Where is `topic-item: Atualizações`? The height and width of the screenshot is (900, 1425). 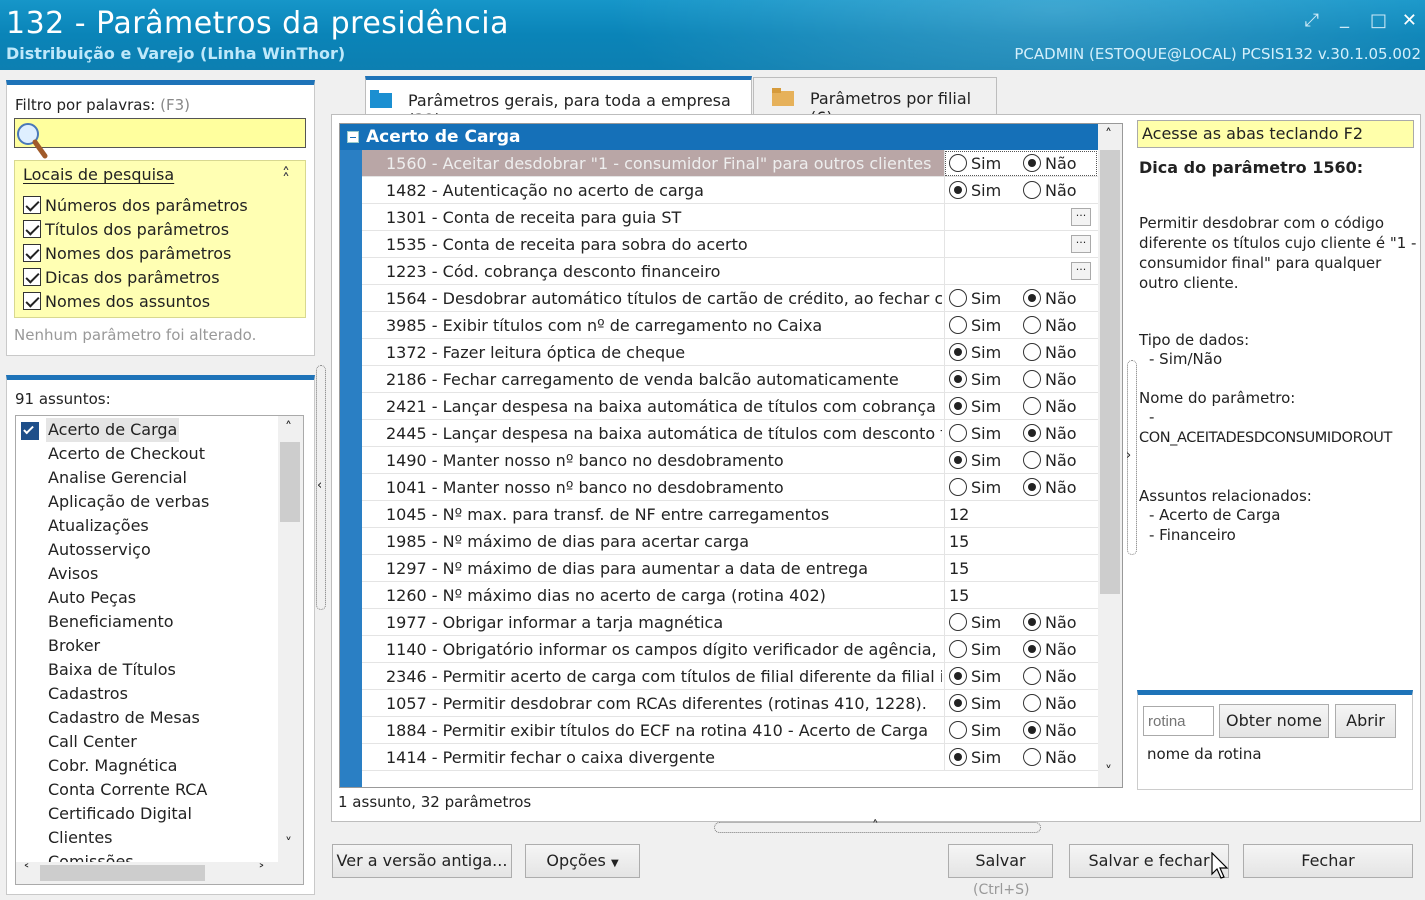 topic-item: Atualizações is located at coordinates (98, 526).